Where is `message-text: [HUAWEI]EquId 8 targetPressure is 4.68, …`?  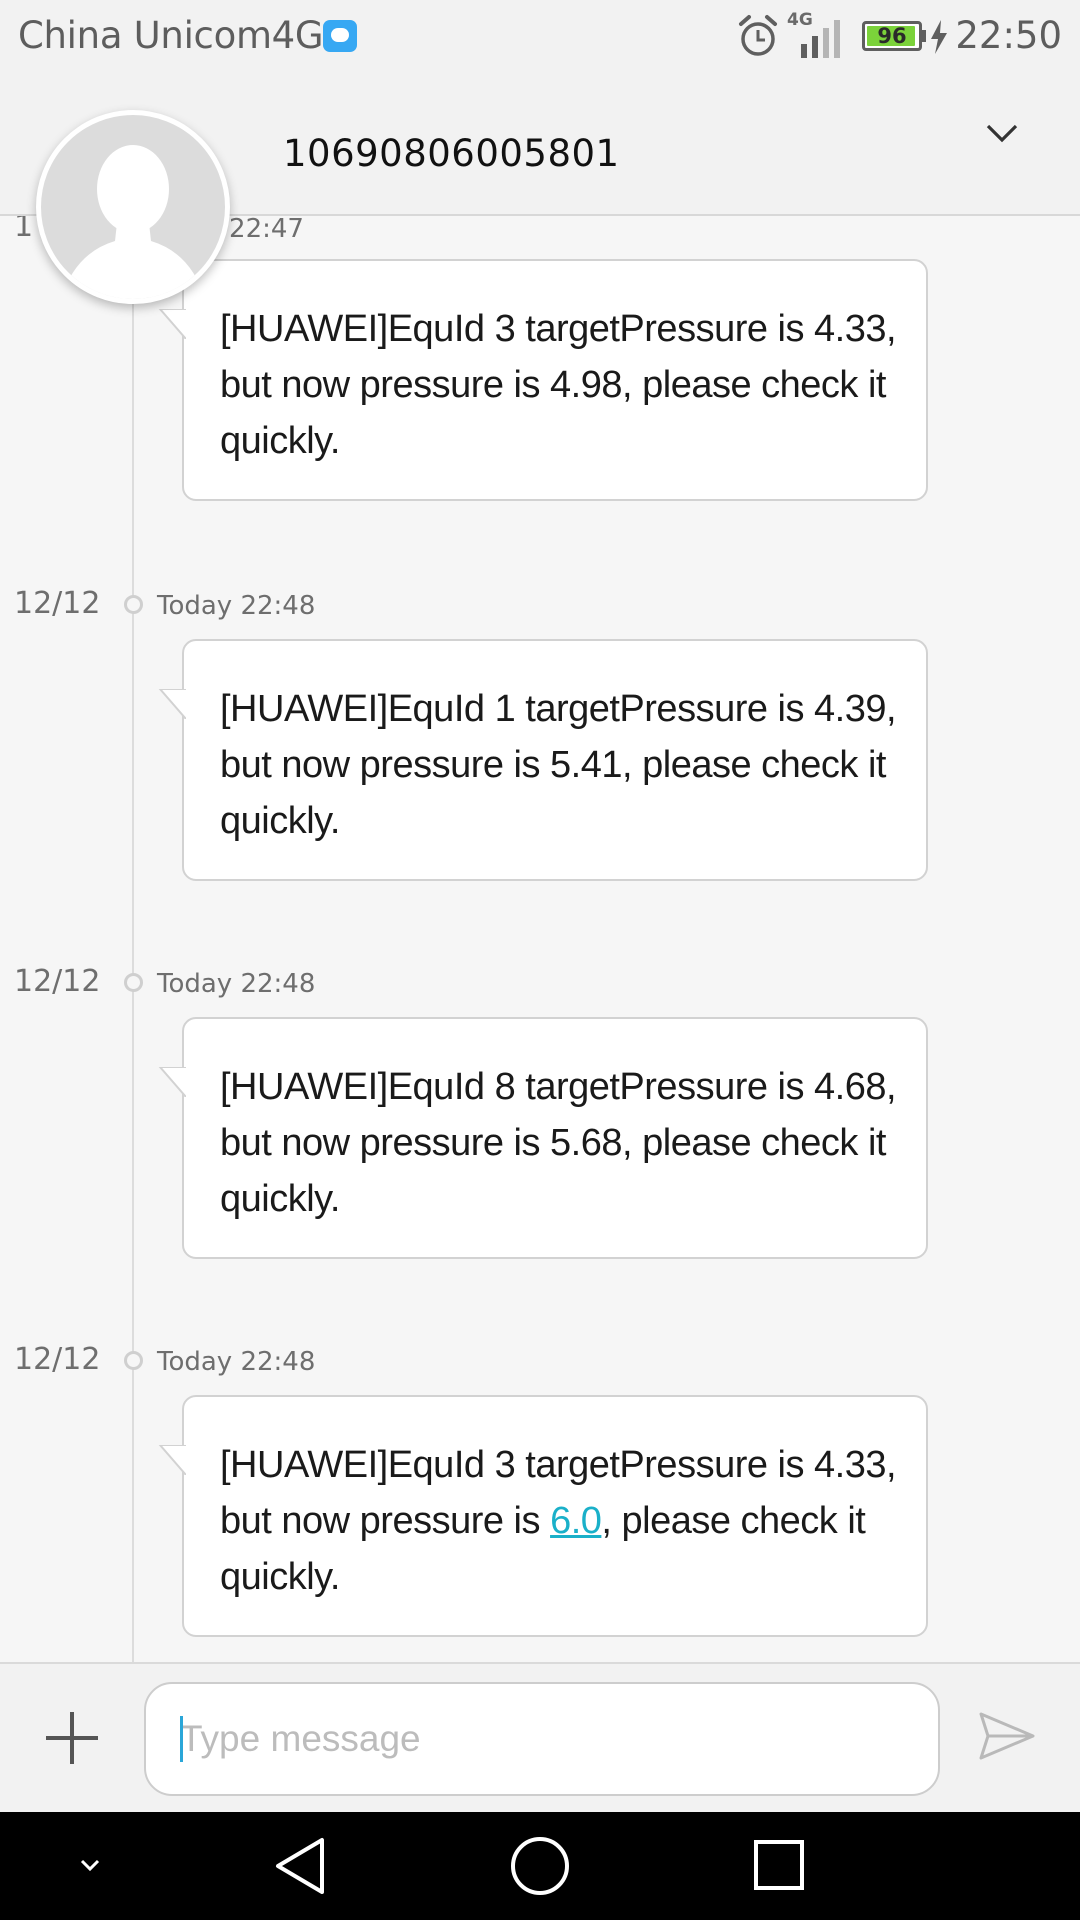
message-text: [HUAWEI]EquId 8 targetPressure is 4.68, … is located at coordinates (558, 1143).